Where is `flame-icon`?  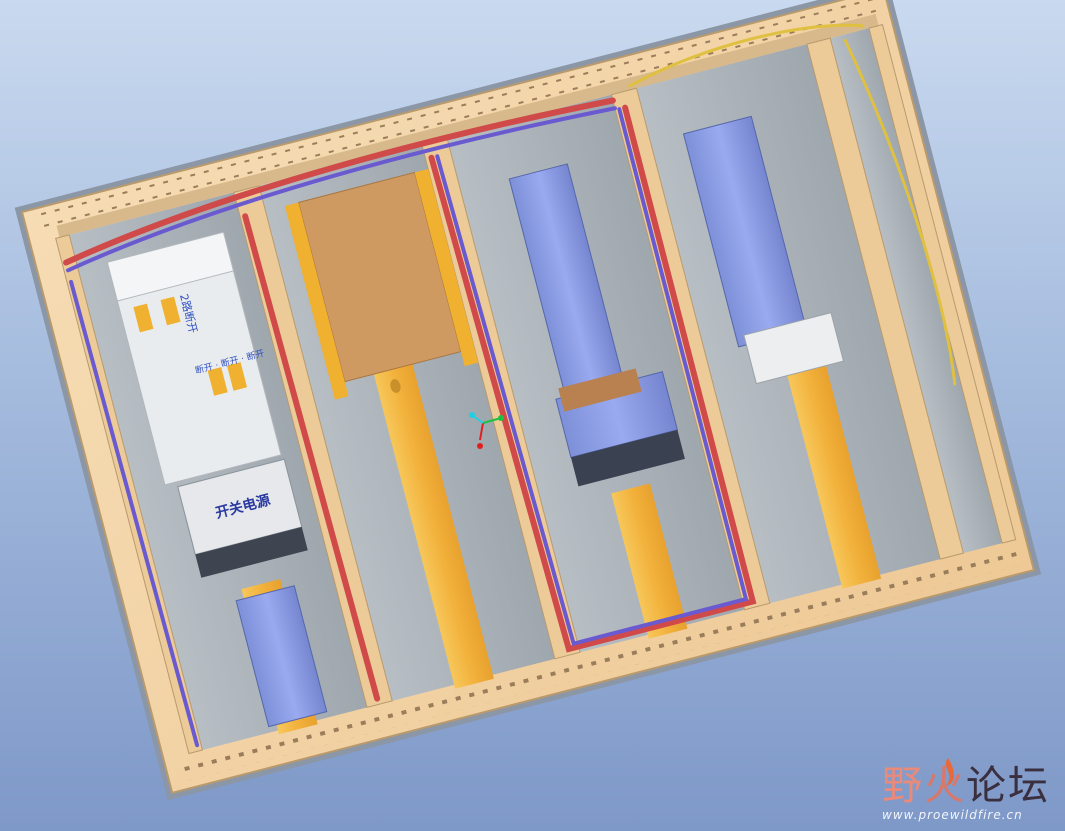
flame-icon is located at coordinates (949, 772).